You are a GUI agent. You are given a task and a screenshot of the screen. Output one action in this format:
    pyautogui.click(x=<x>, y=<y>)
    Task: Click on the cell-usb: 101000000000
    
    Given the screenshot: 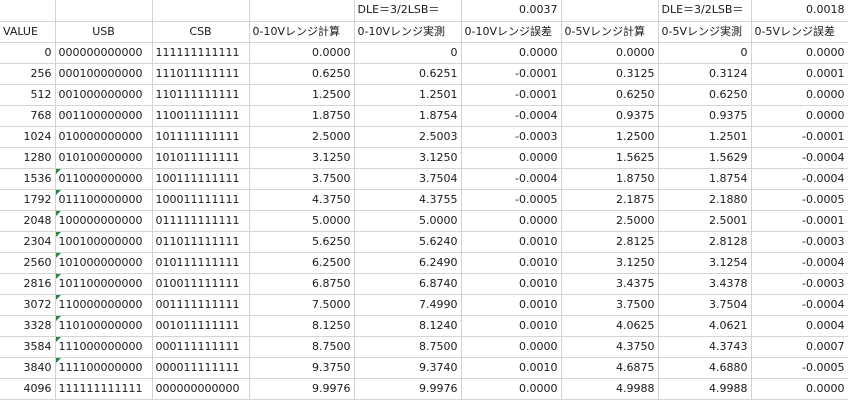 What is the action you would take?
    pyautogui.click(x=104, y=263)
    